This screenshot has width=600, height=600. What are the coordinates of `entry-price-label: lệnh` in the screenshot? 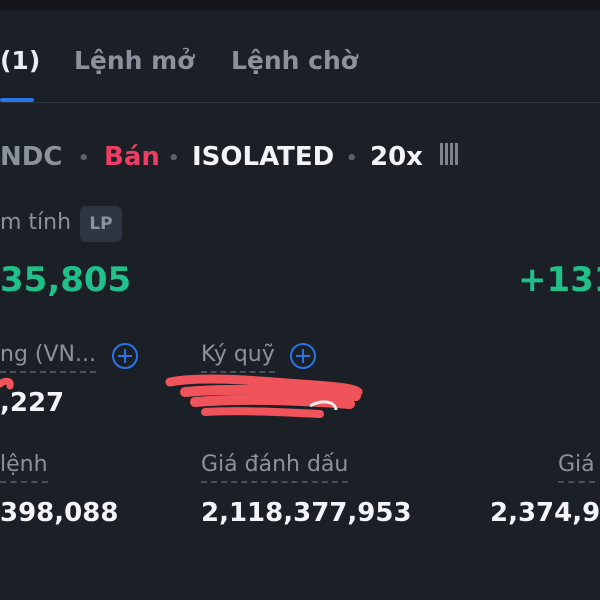 It's located at (24, 467).